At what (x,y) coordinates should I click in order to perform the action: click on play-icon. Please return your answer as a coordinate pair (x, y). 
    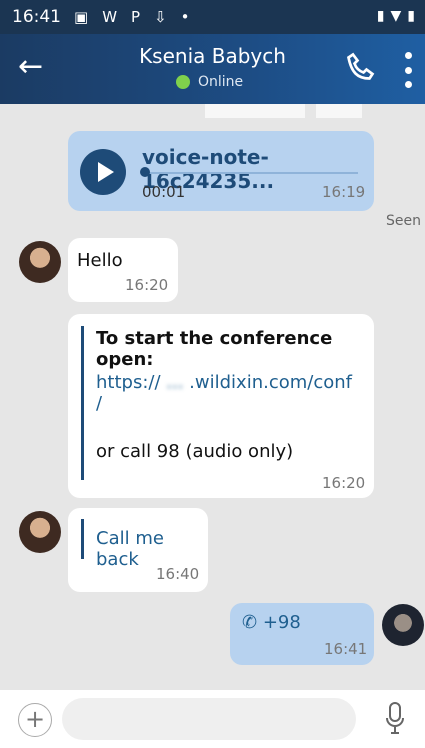
    Looking at the image, I should click on (103, 172).